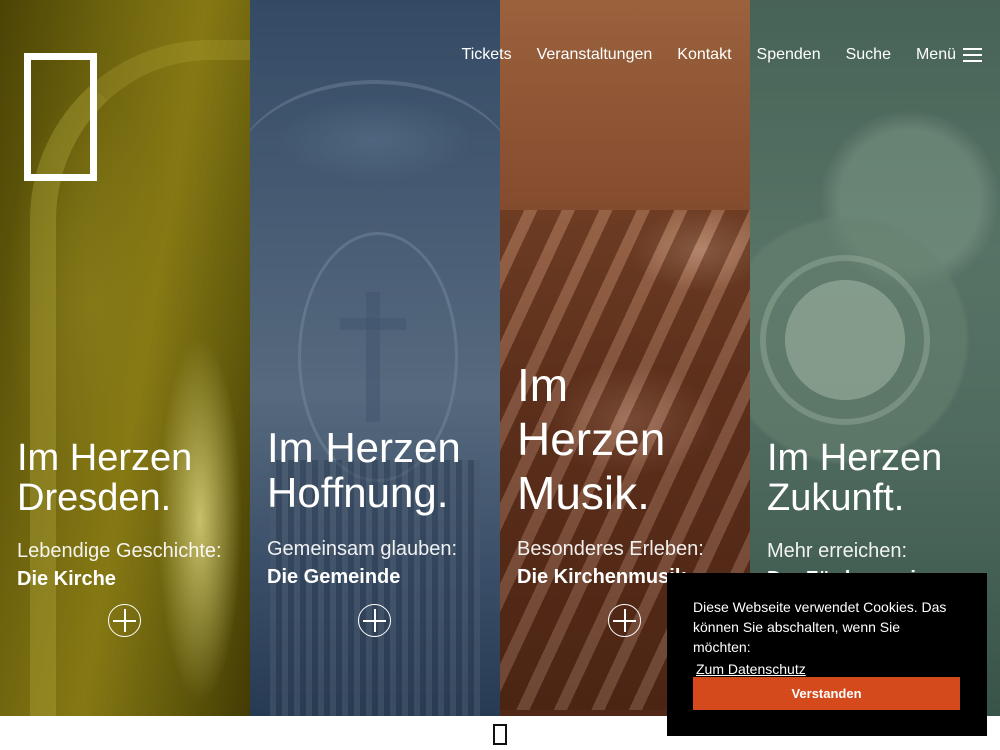  What do you see at coordinates (855, 478) in the screenshot?
I see `panel-headline: Im Herzen Zukunft.` at bounding box center [855, 478].